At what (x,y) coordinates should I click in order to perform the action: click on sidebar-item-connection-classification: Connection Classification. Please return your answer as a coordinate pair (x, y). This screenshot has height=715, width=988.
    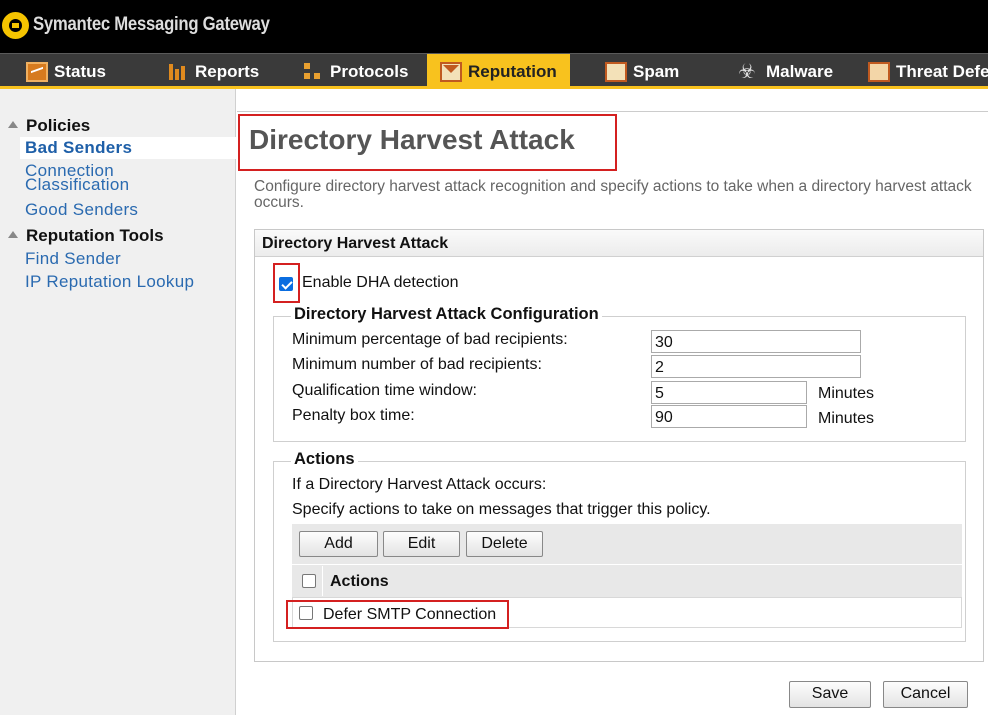
    Looking at the image, I should click on (95, 177).